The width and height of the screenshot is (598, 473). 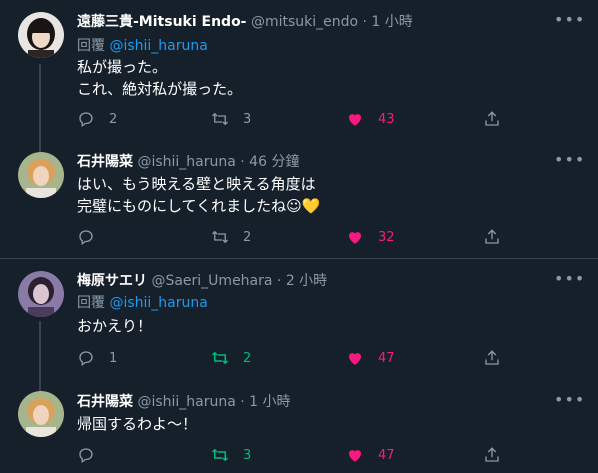 I want to click on tweet-text-line: おかえり！, so click(x=115, y=326).